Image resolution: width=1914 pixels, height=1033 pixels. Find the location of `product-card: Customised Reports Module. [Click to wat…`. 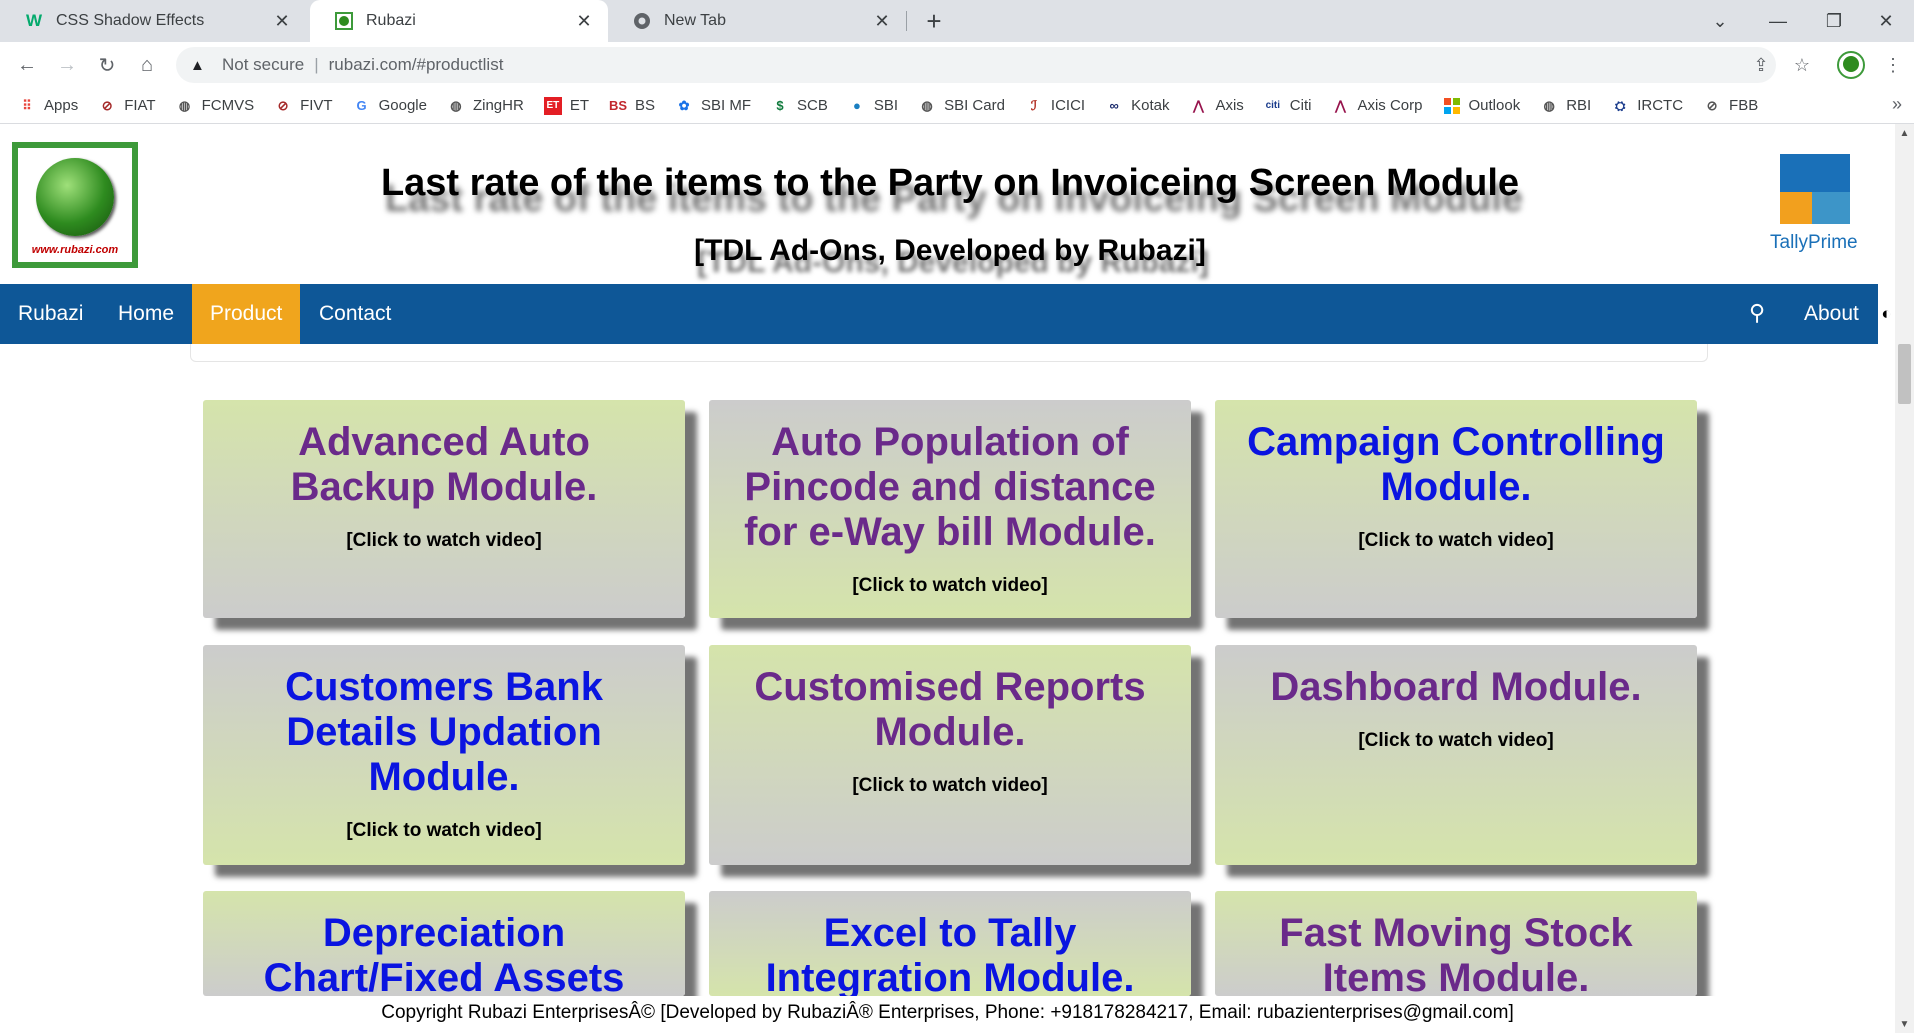

product-card: Customised Reports Module. [Click to wat… is located at coordinates (950, 755).